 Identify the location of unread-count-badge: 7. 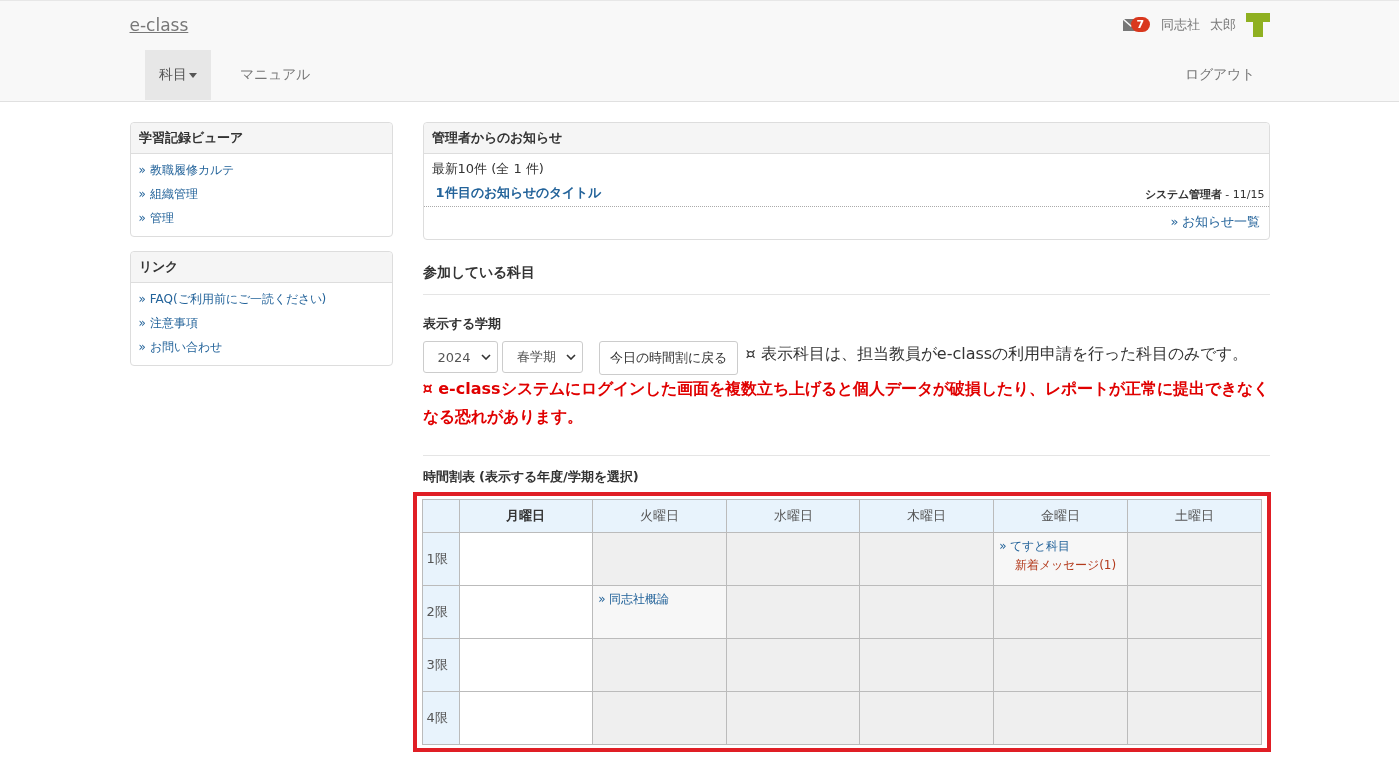
(1140, 24).